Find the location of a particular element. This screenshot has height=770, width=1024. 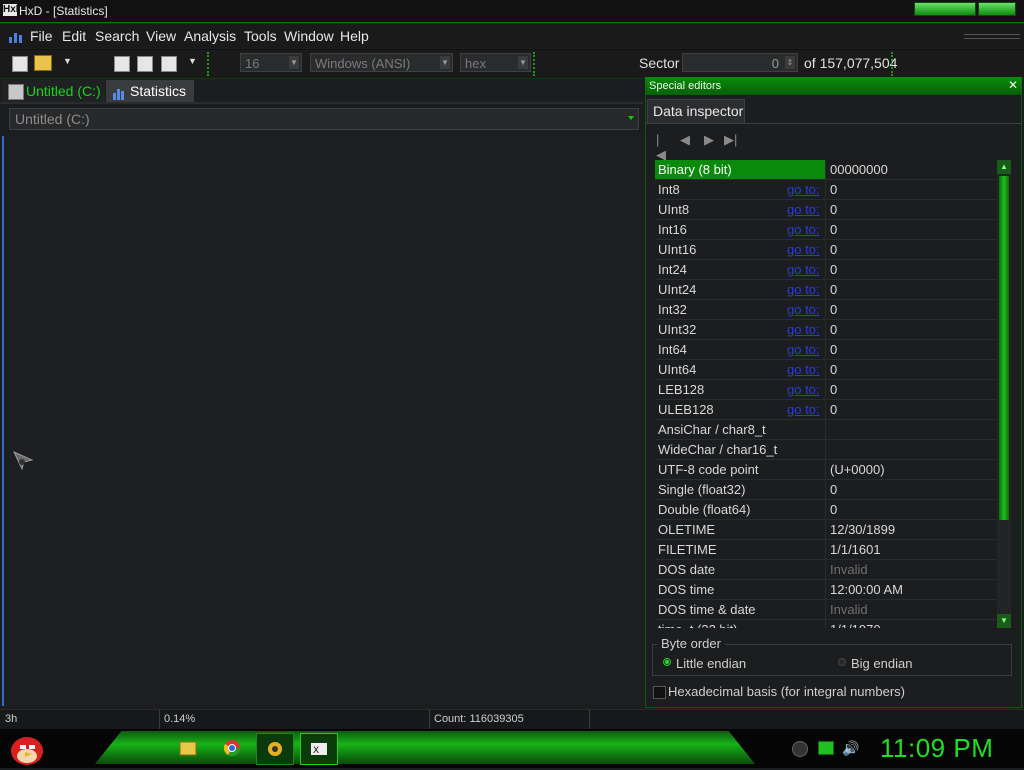

print-icon is located at coordinates (169, 64).